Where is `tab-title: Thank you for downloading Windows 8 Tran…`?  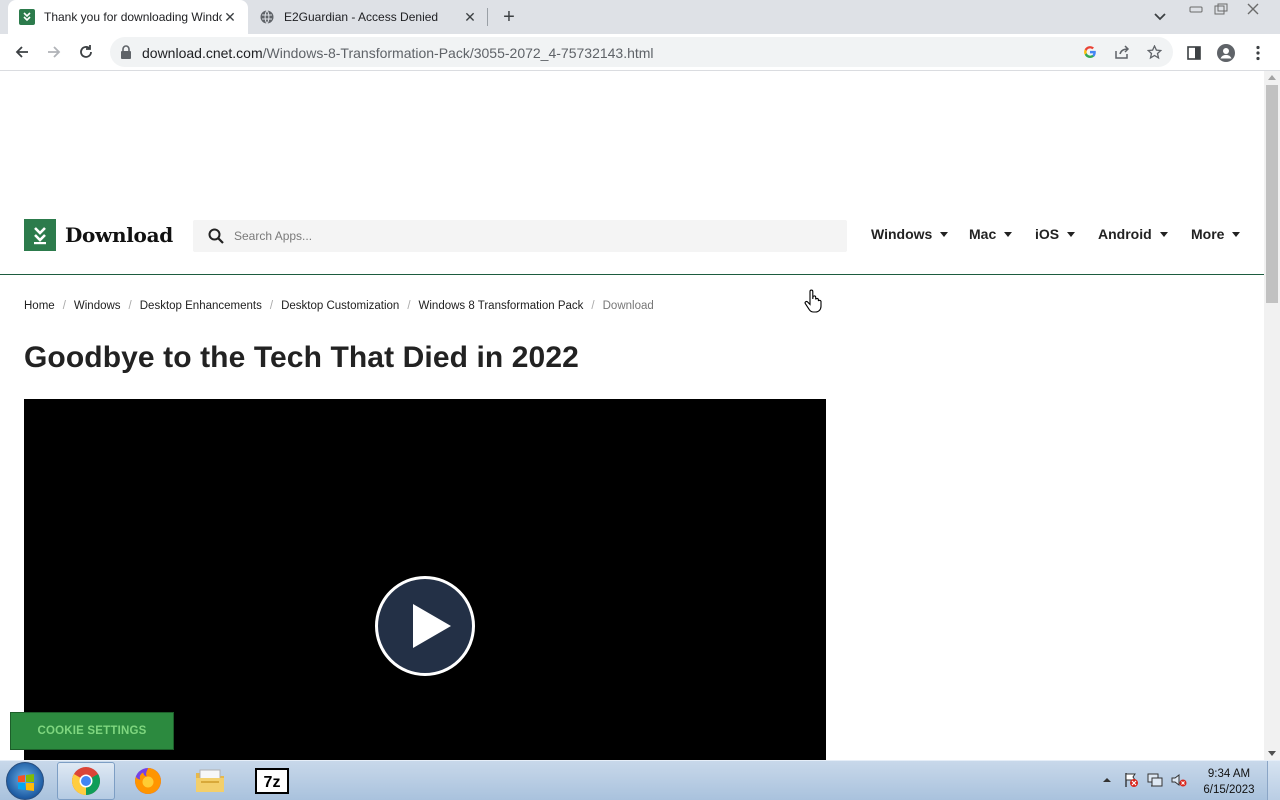
tab-title: Thank you for downloading Windows 8 Tran… is located at coordinates (133, 17).